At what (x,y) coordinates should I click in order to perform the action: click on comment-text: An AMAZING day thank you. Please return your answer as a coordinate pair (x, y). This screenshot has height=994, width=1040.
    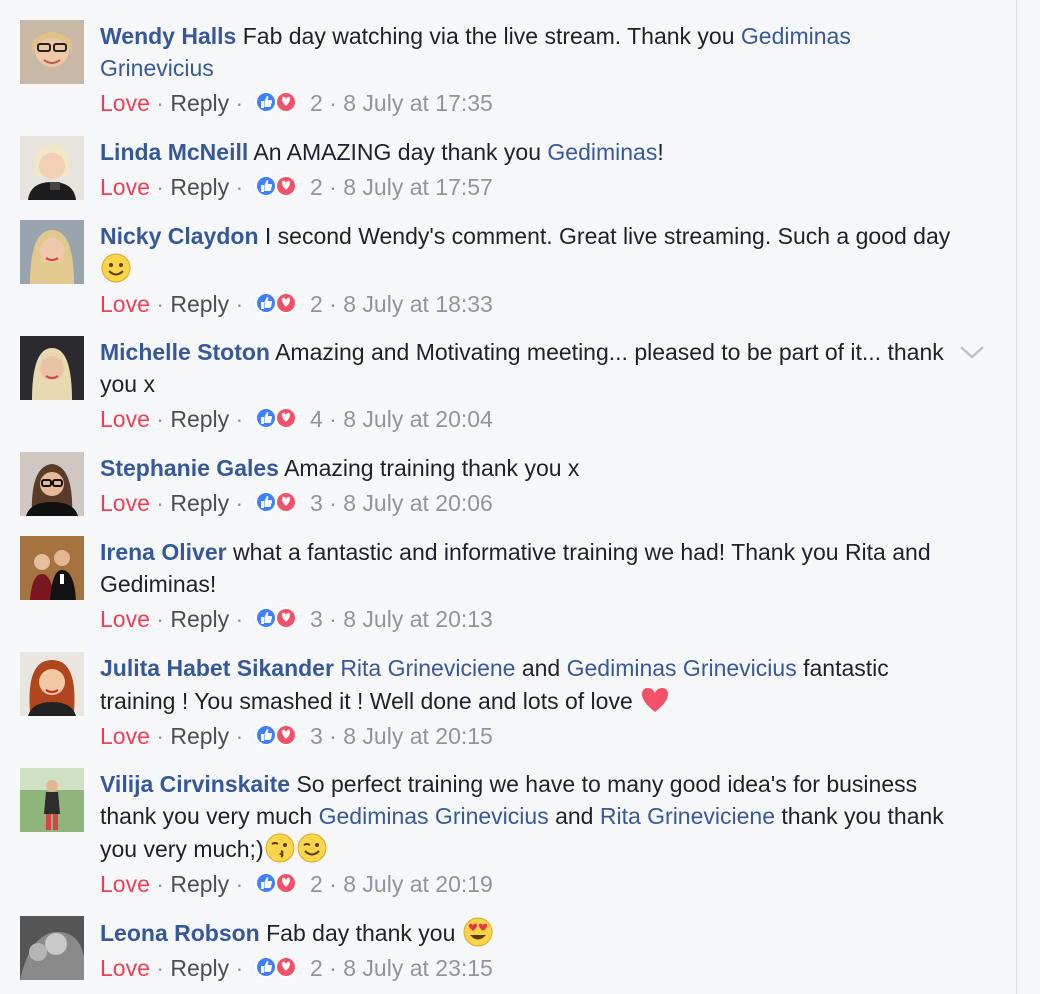
    Looking at the image, I should click on (400, 152).